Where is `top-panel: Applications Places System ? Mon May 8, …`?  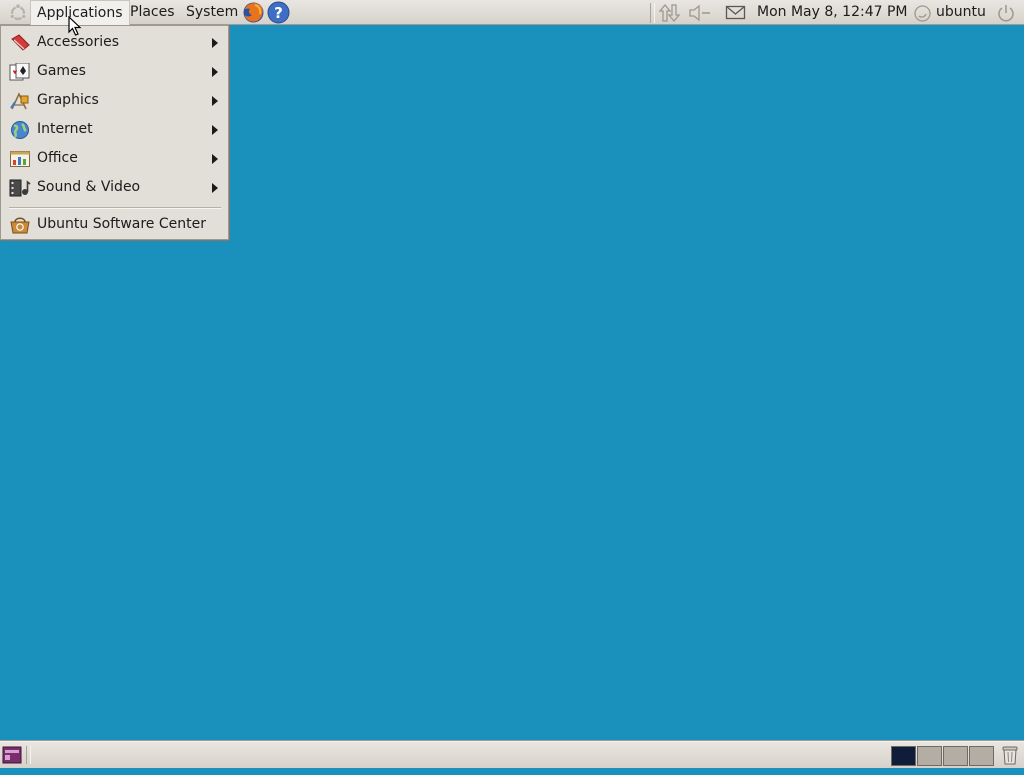
top-panel: Applications Places System ? Mon May 8, … is located at coordinates (512, 13).